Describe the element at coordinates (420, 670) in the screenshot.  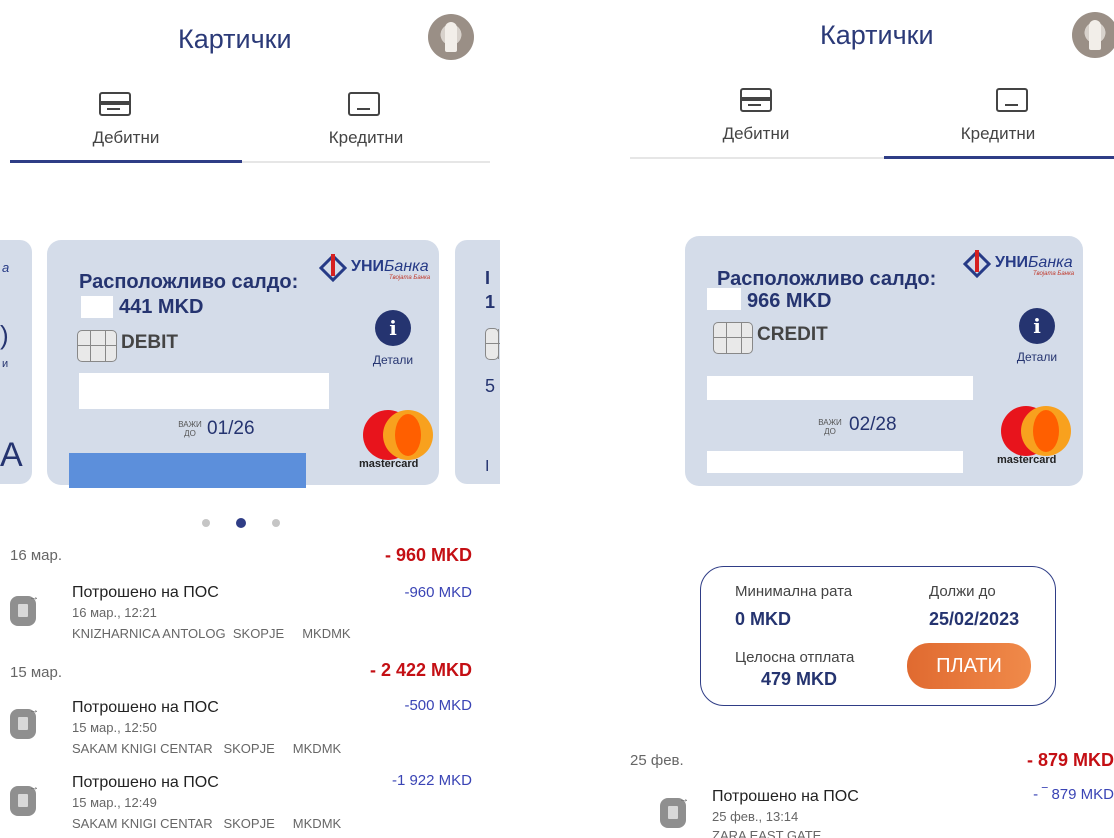
I see `day-total: - 2 422 MKD` at that location.